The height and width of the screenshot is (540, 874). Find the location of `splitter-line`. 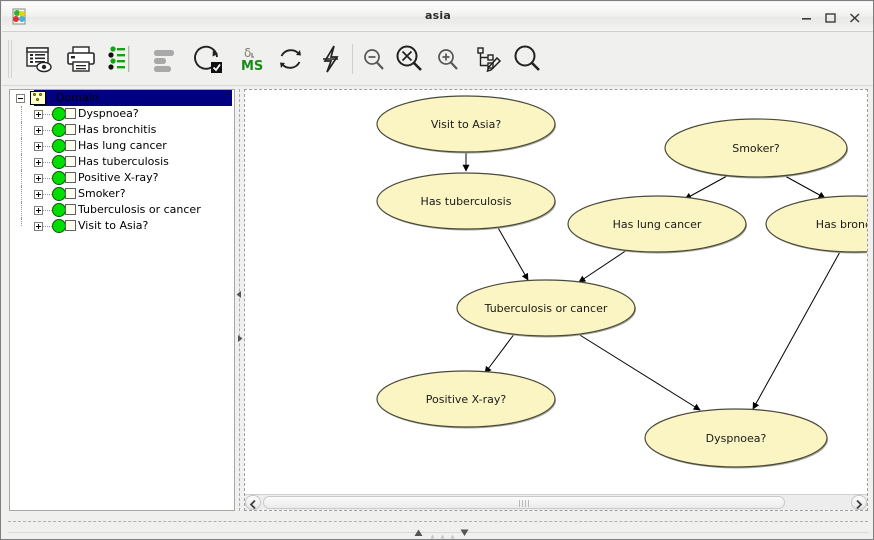

splitter-line is located at coordinates (240, 300).